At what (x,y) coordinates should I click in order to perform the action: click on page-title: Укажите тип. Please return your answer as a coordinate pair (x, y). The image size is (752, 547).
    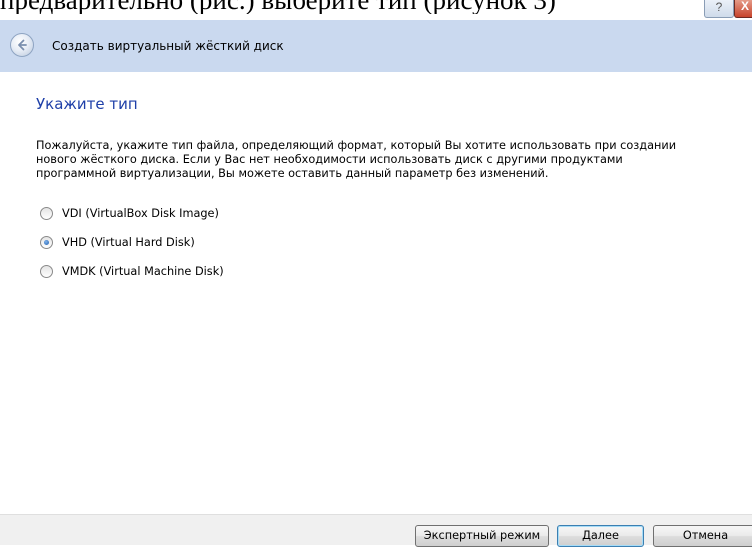
    Looking at the image, I should click on (87, 104).